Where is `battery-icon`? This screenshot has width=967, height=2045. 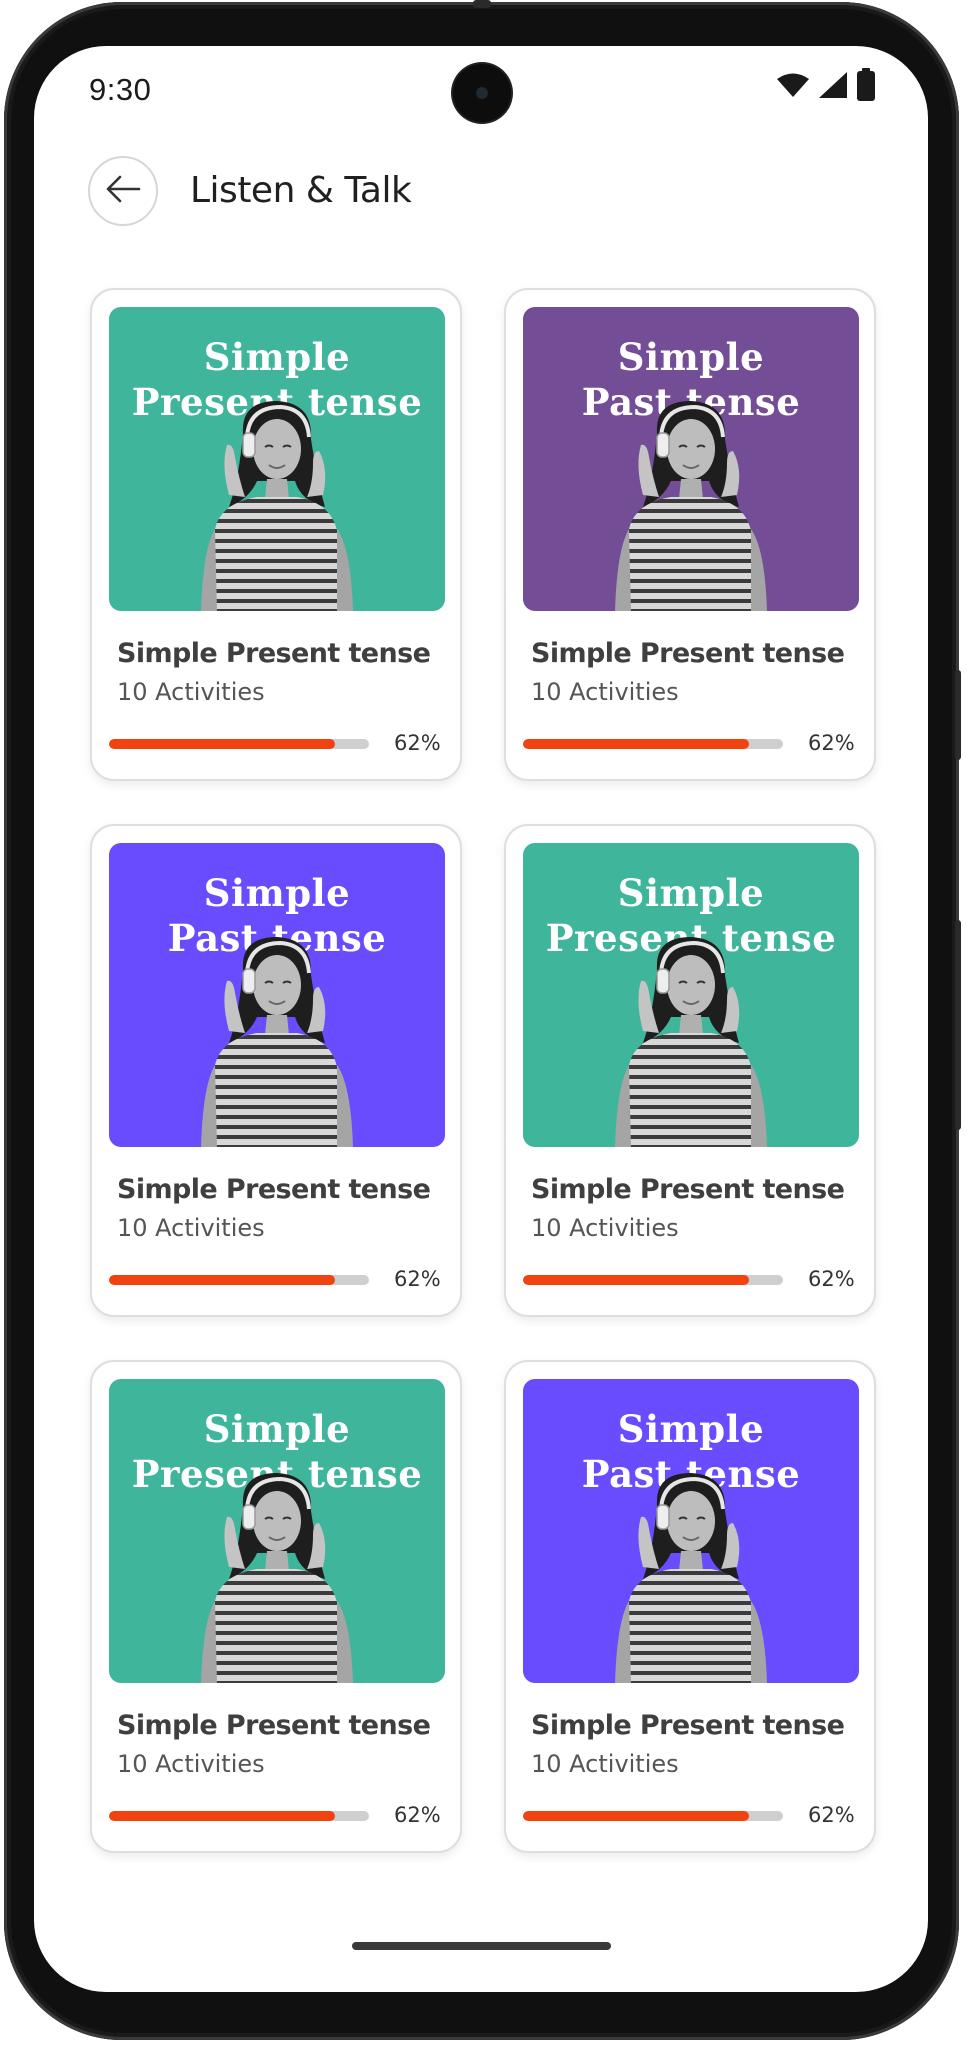
battery-icon is located at coordinates (866, 85).